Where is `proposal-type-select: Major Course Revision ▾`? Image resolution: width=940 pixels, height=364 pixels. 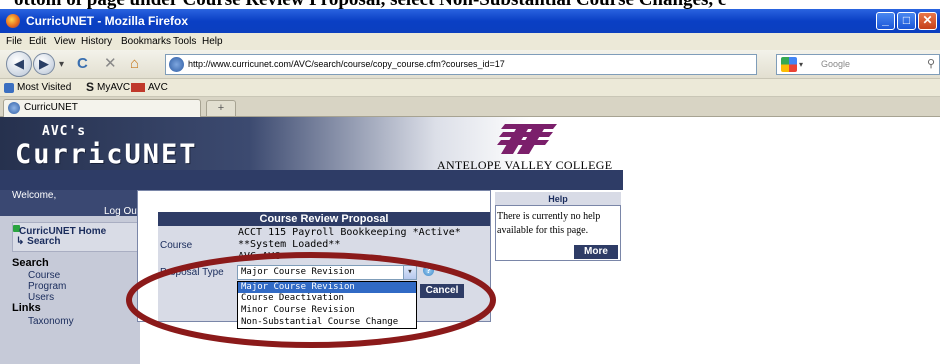 proposal-type-select: Major Course Revision ▾ is located at coordinates (327, 272).